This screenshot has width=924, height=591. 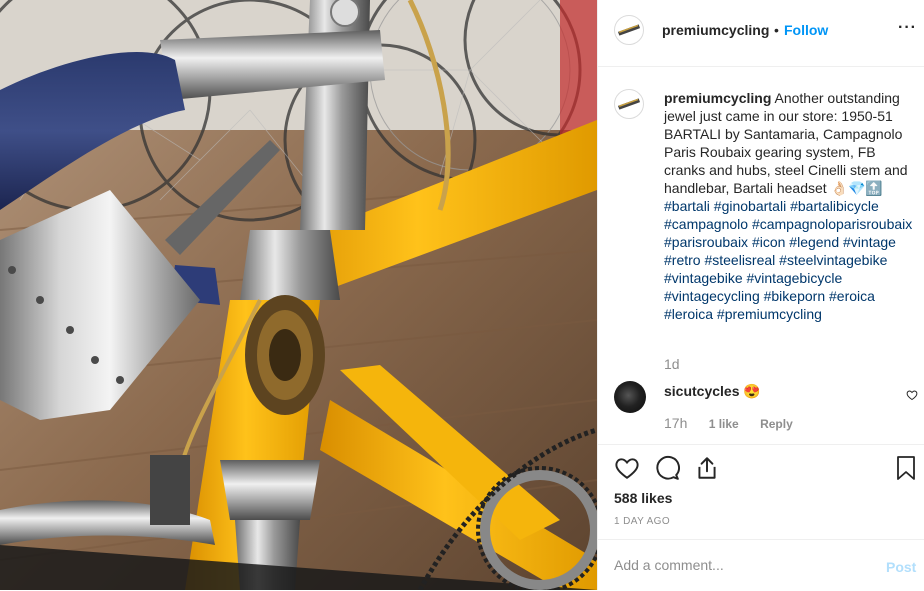 I want to click on likes-count: 588 likes, so click(x=643, y=498).